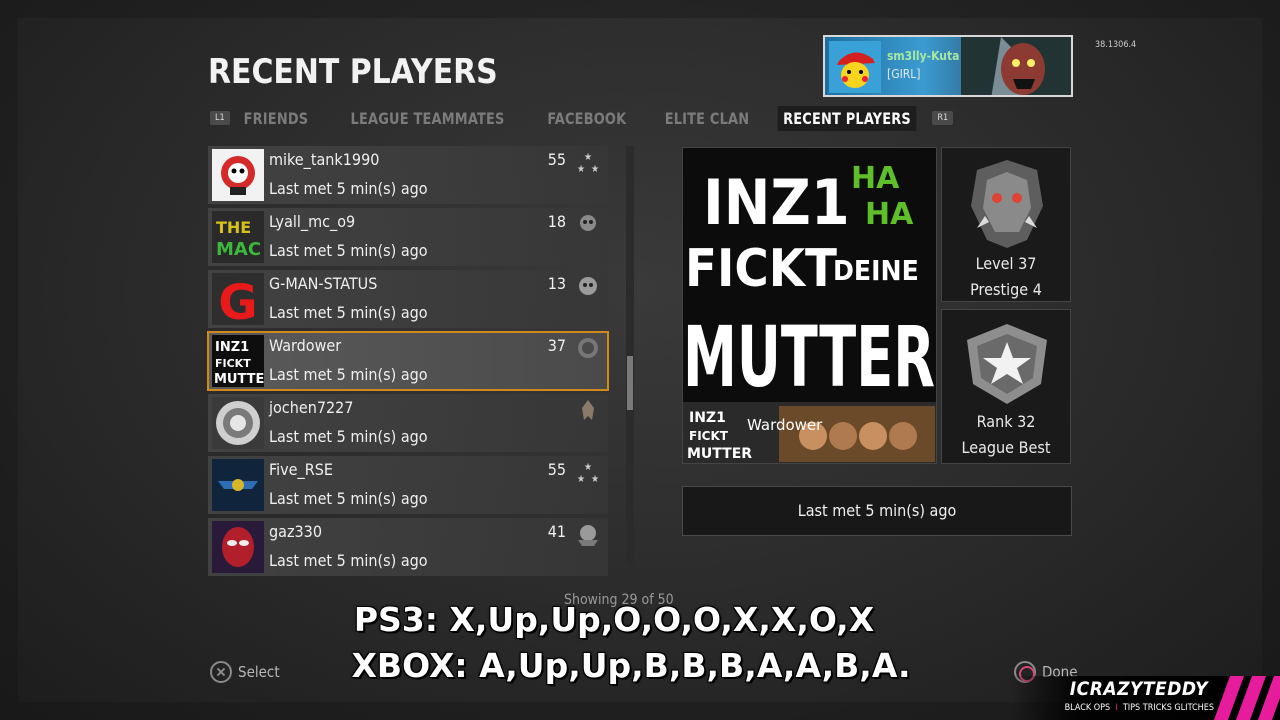 The width and height of the screenshot is (1280, 720). What do you see at coordinates (1116, 45) in the screenshot?
I see `version-number: 38.1306.4` at bounding box center [1116, 45].